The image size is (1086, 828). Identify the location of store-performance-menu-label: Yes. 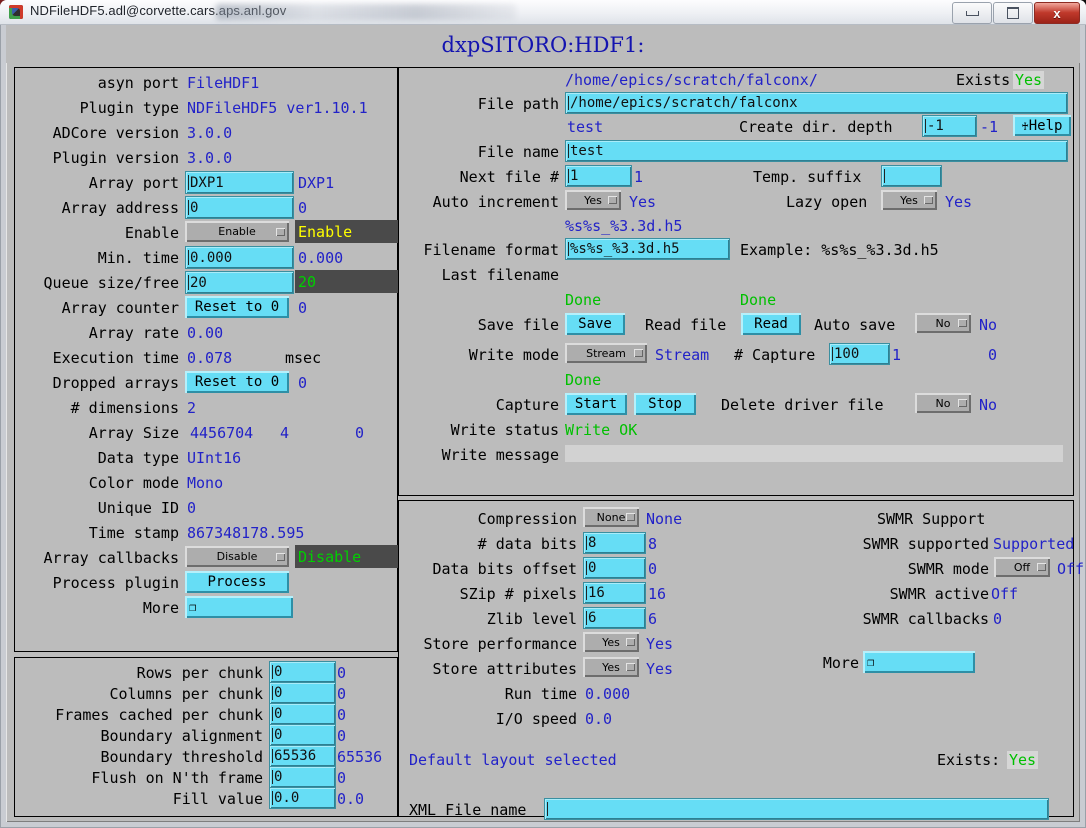
(611, 642).